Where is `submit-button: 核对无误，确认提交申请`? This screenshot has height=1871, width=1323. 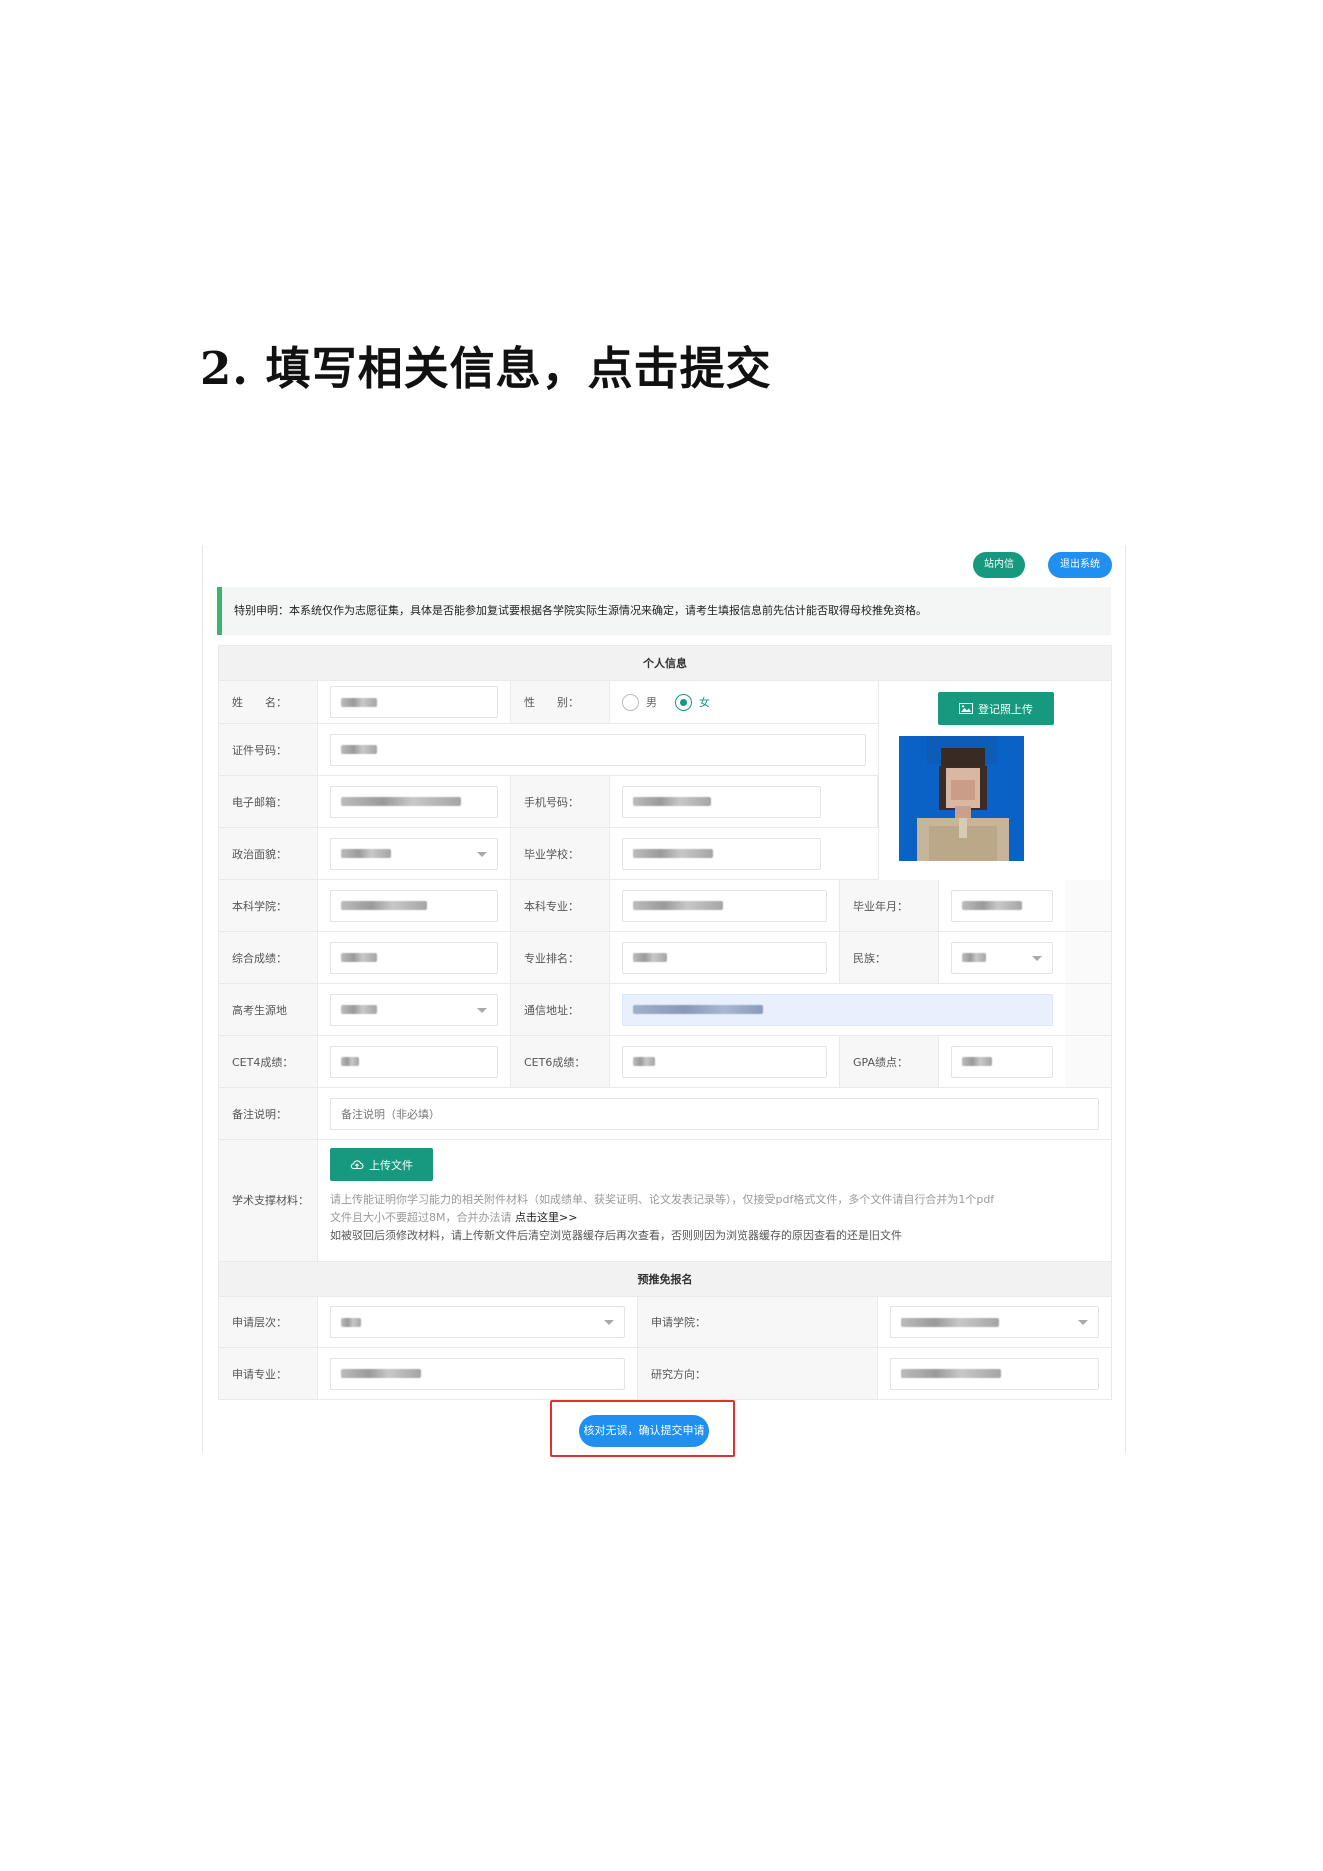 submit-button: 核对无误，确认提交申请 is located at coordinates (644, 1431).